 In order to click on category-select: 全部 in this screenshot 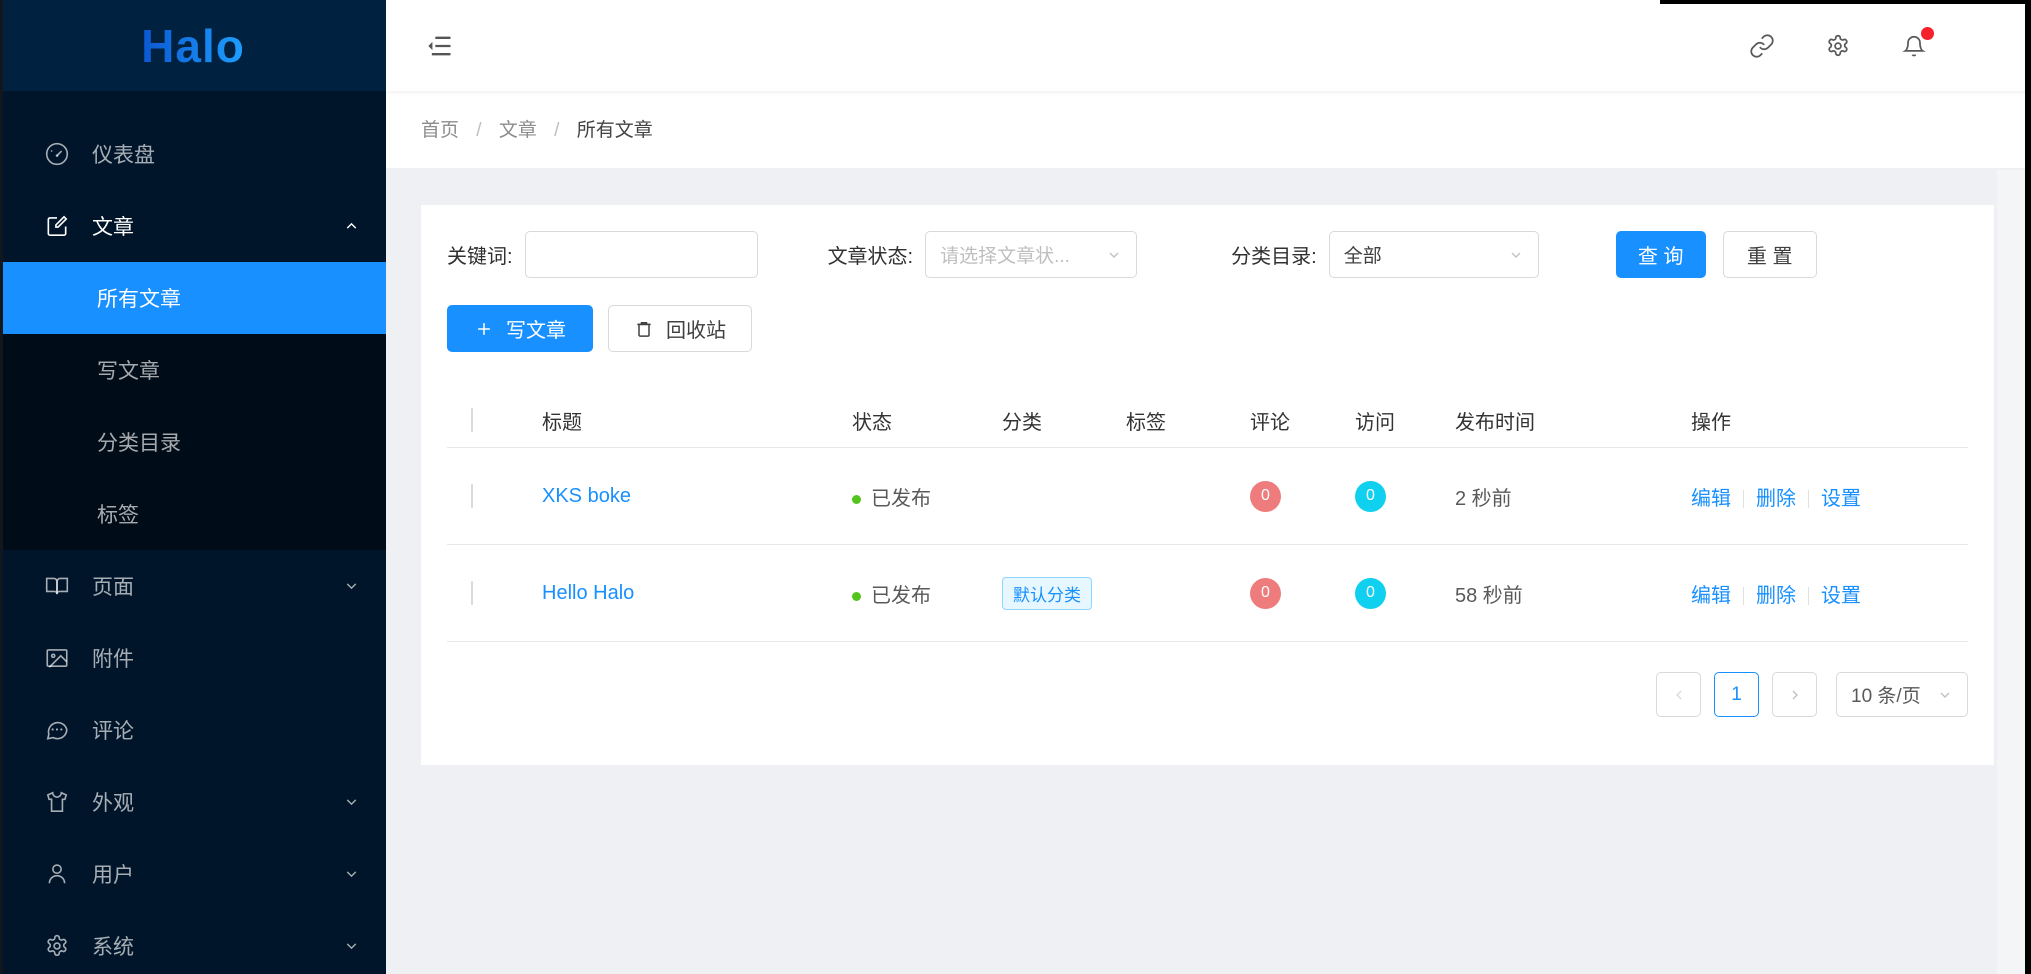, I will do `click(1433, 254)`.